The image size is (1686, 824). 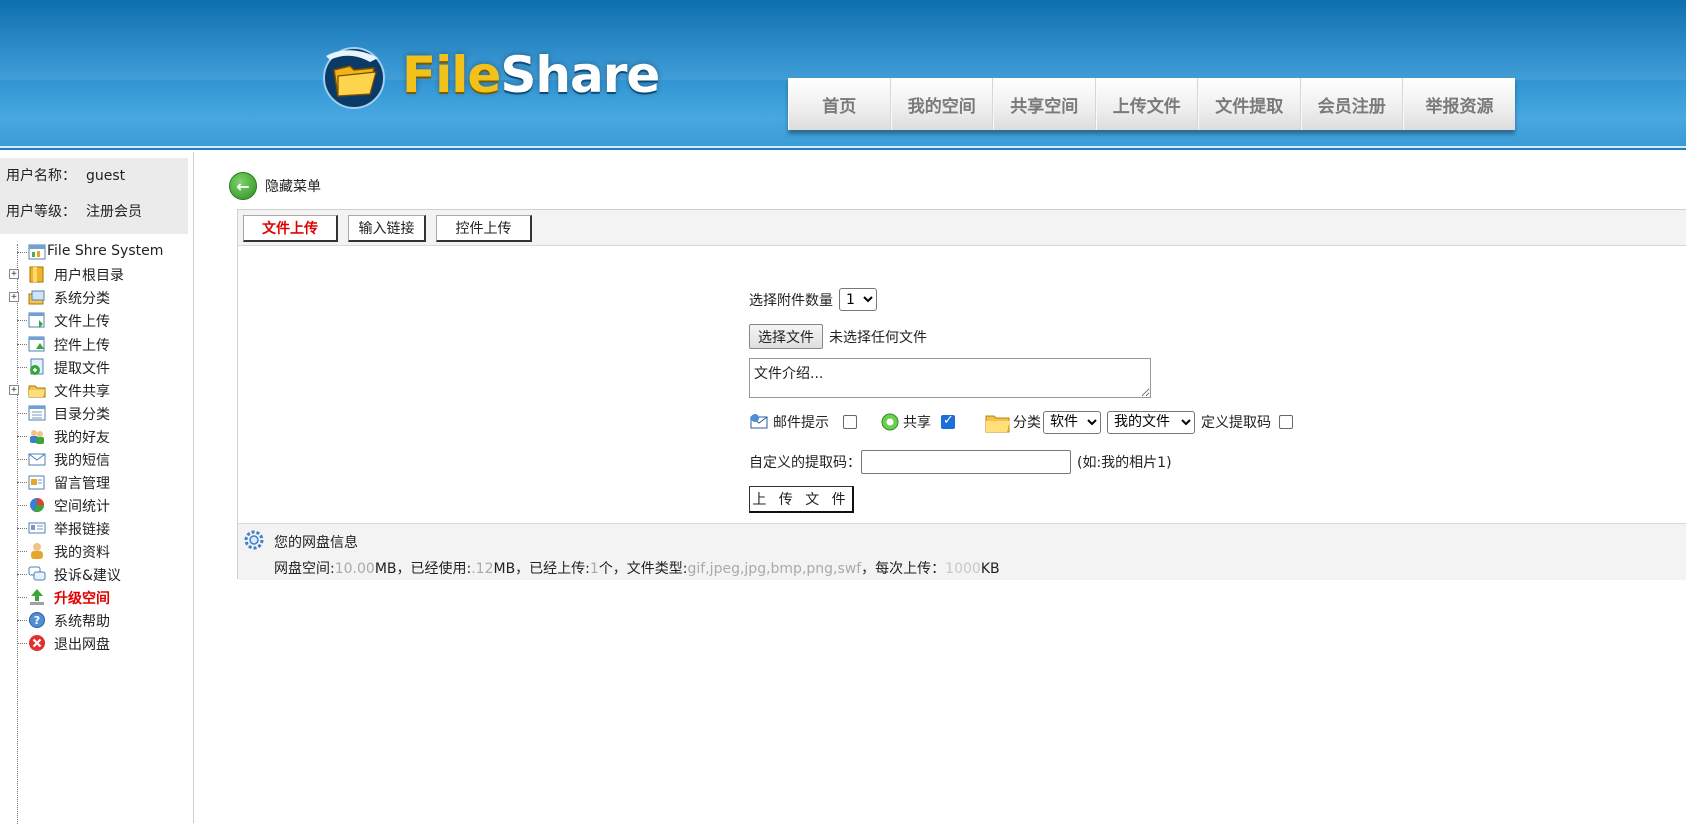 I want to click on space-value: 10.00, so click(x=354, y=569).